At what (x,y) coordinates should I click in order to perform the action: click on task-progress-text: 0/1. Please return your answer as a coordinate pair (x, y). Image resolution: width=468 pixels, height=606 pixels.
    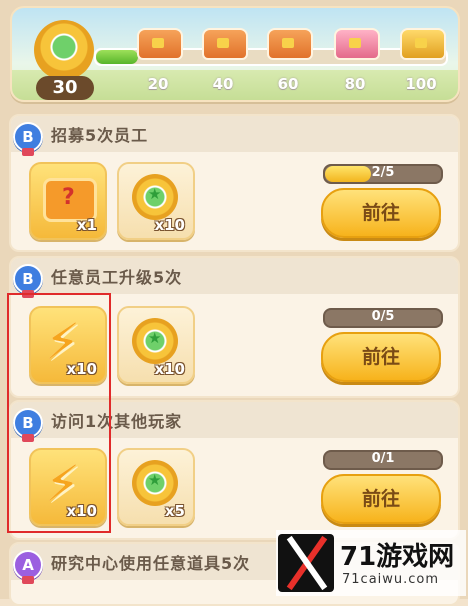
    Looking at the image, I should click on (383, 458).